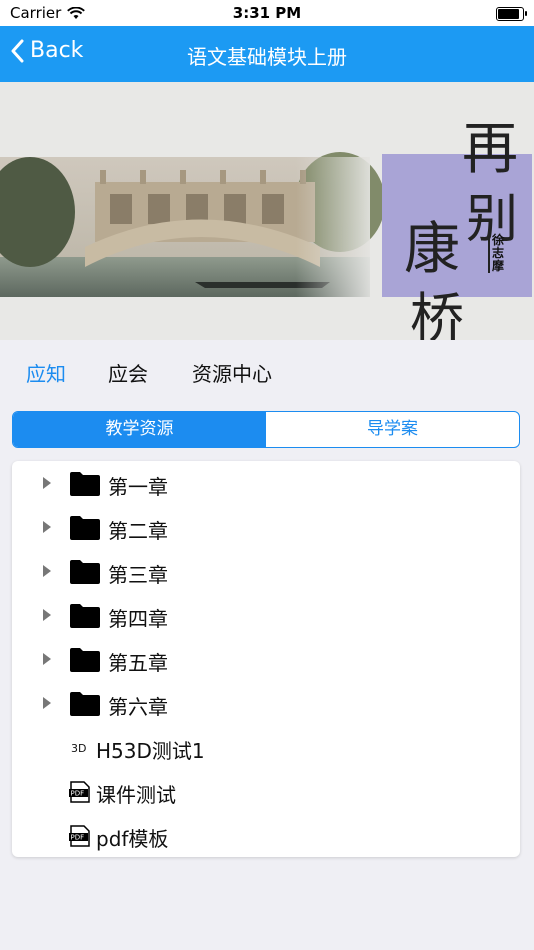 The width and height of the screenshot is (534, 950). I want to click on calligraphy-char: 康, so click(432, 249).